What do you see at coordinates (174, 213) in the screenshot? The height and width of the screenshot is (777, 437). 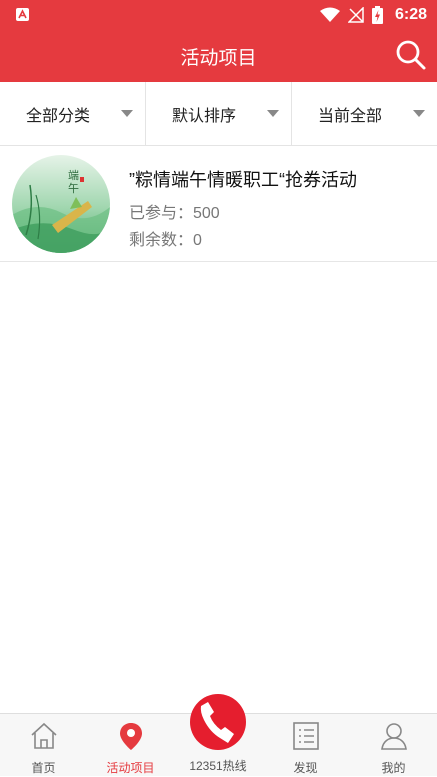 I see `participants-count: 已参与：500` at bounding box center [174, 213].